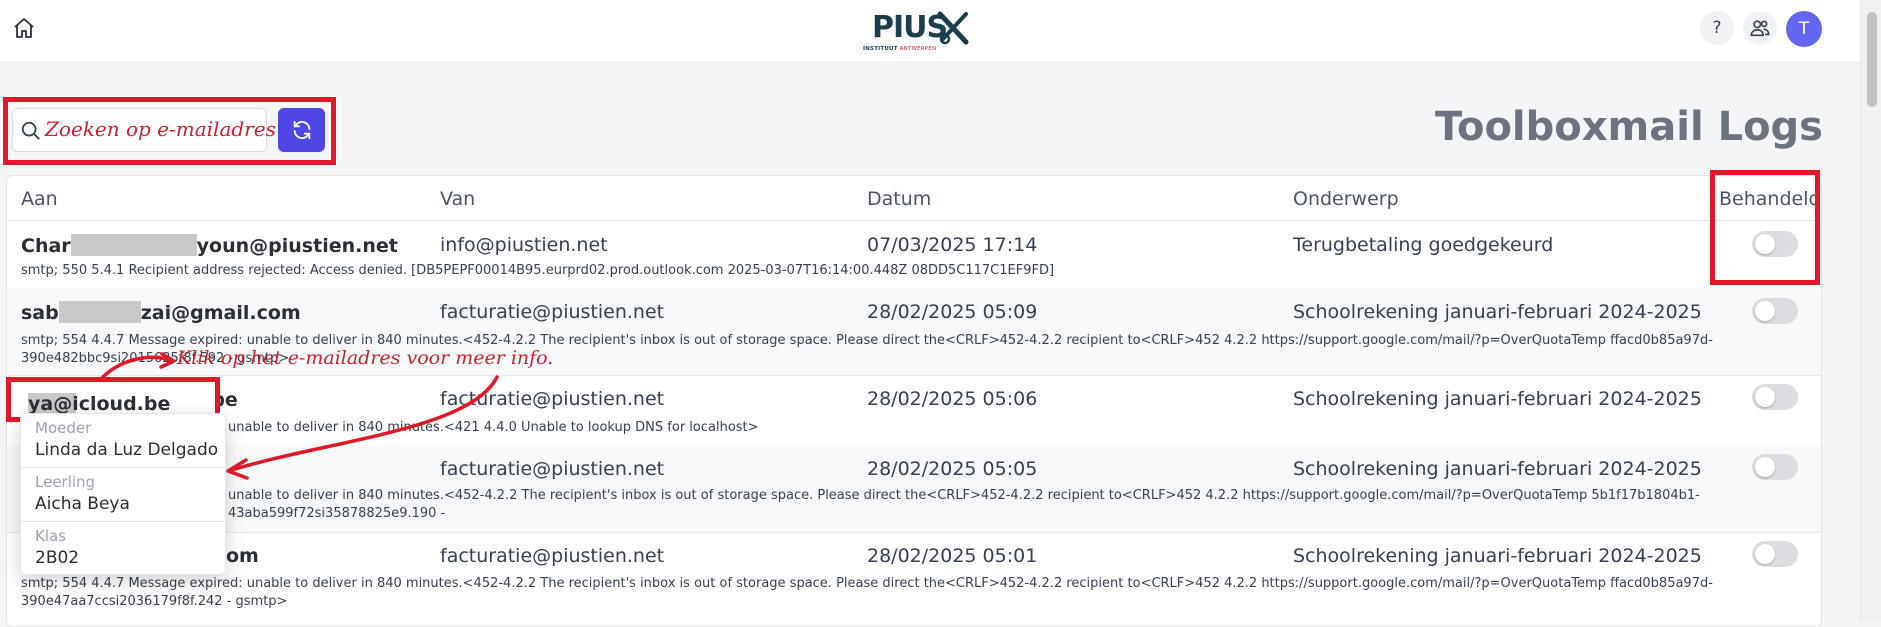  I want to click on class-value: 2B02, so click(57, 558).